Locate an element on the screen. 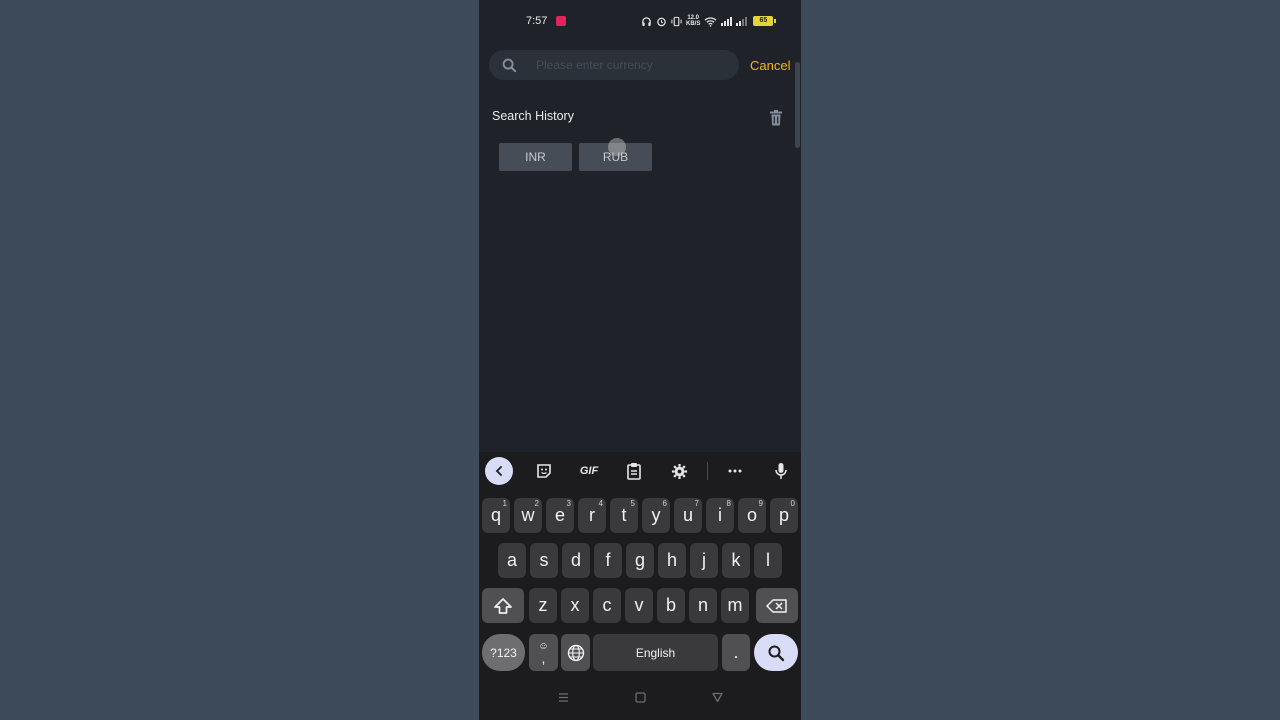 This screenshot has height=720, width=1280. period-key: . is located at coordinates (736, 652).